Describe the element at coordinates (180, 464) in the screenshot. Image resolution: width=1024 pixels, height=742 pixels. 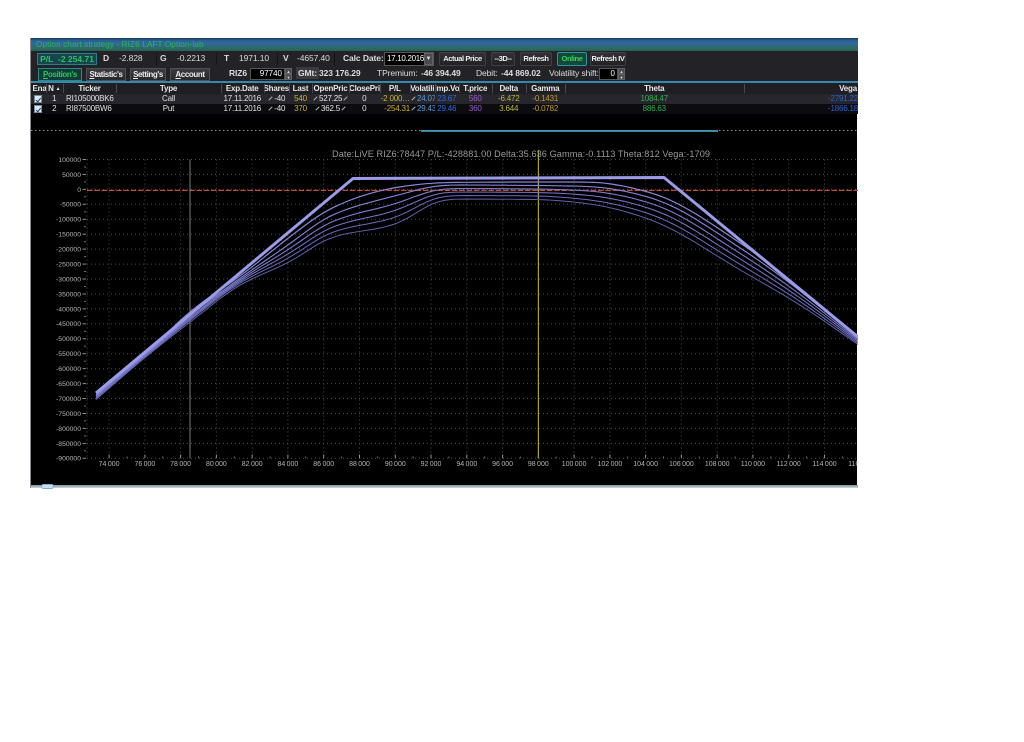
I see `svg-text: 78 000` at that location.